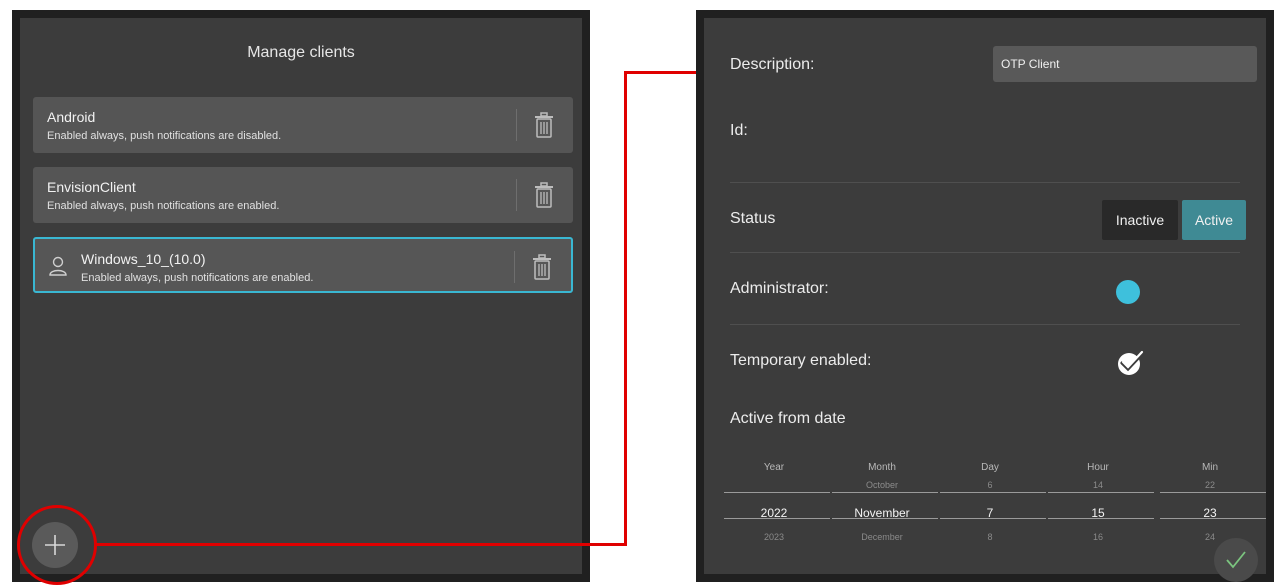 The height and width of the screenshot is (588, 1282). What do you see at coordinates (625, 308) in the screenshot?
I see `connector-line-vertical` at bounding box center [625, 308].